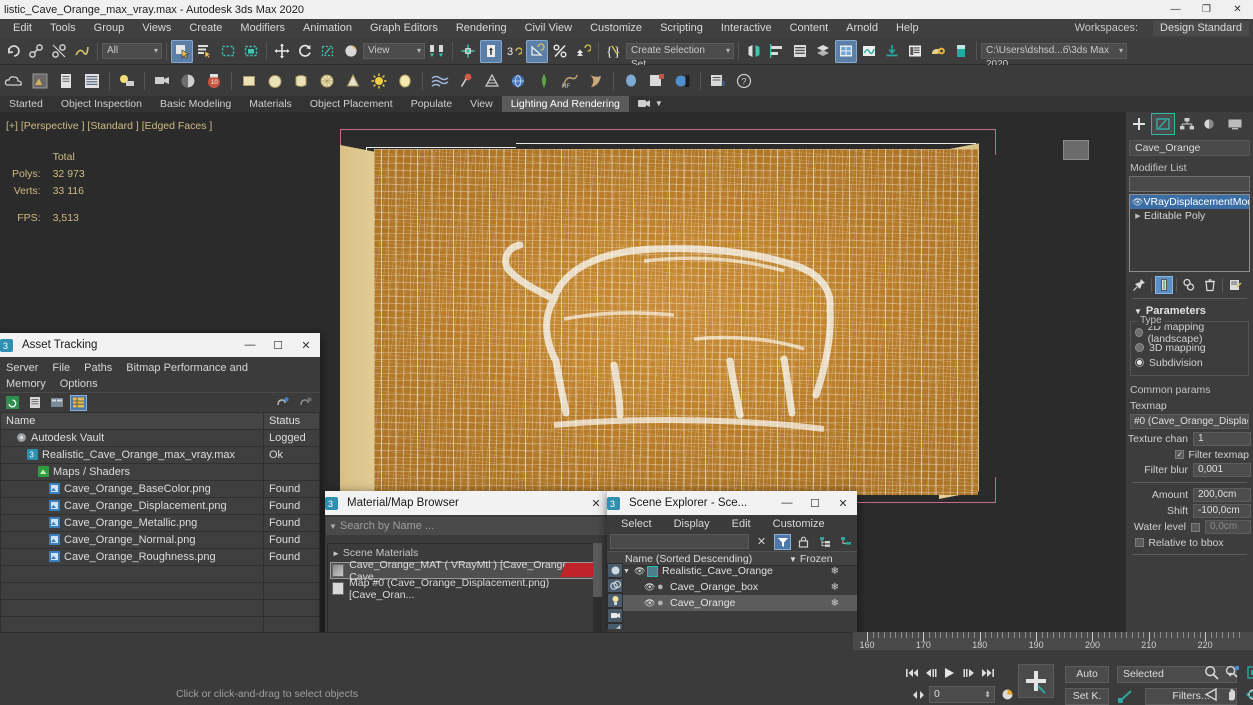 This screenshot has width=1253, height=705. I want to click on menu-item-civil-view: Civil View, so click(548, 28).